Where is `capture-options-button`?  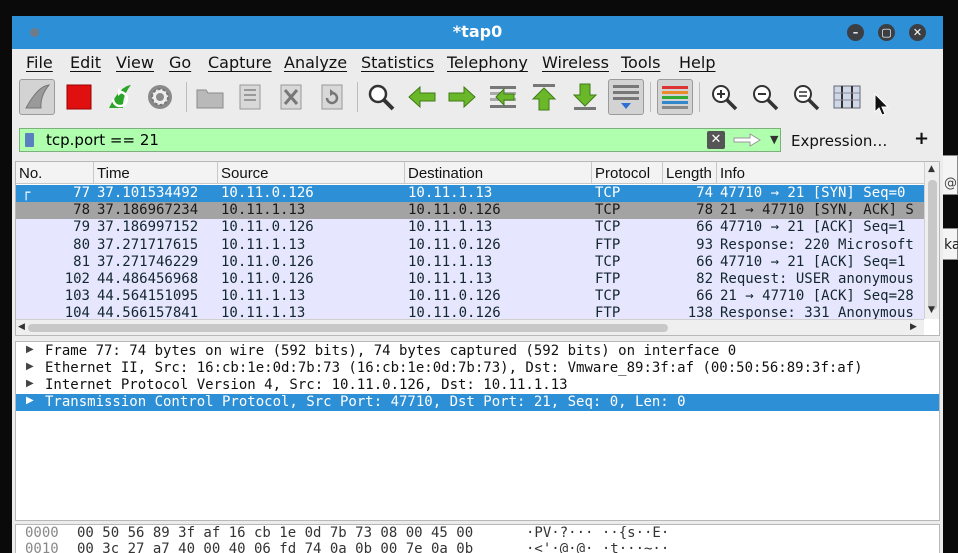 capture-options-button is located at coordinates (160, 97).